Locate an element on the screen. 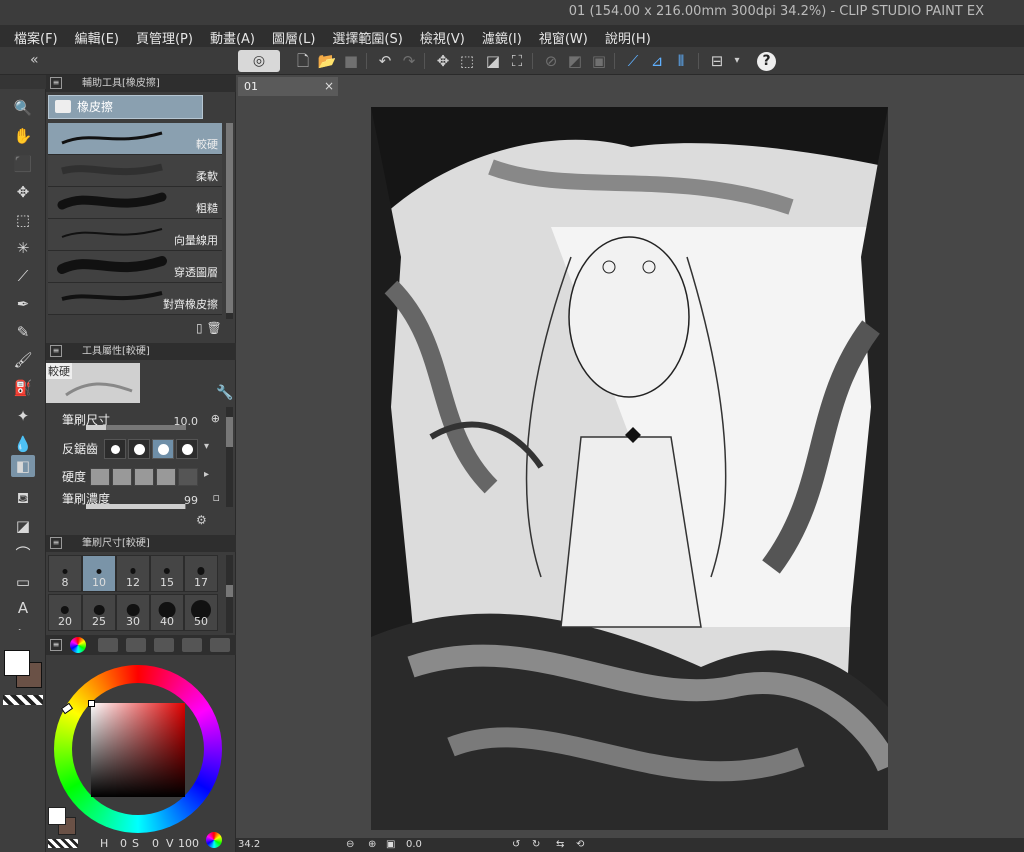 This screenshot has width=1024, height=852. subtool-item-hard: 較硬 is located at coordinates (135, 139).